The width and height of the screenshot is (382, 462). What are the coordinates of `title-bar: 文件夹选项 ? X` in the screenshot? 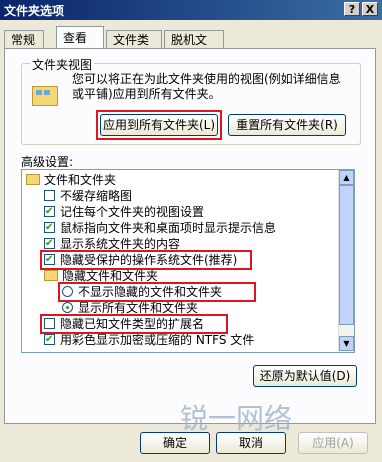 It's located at (191, 10).